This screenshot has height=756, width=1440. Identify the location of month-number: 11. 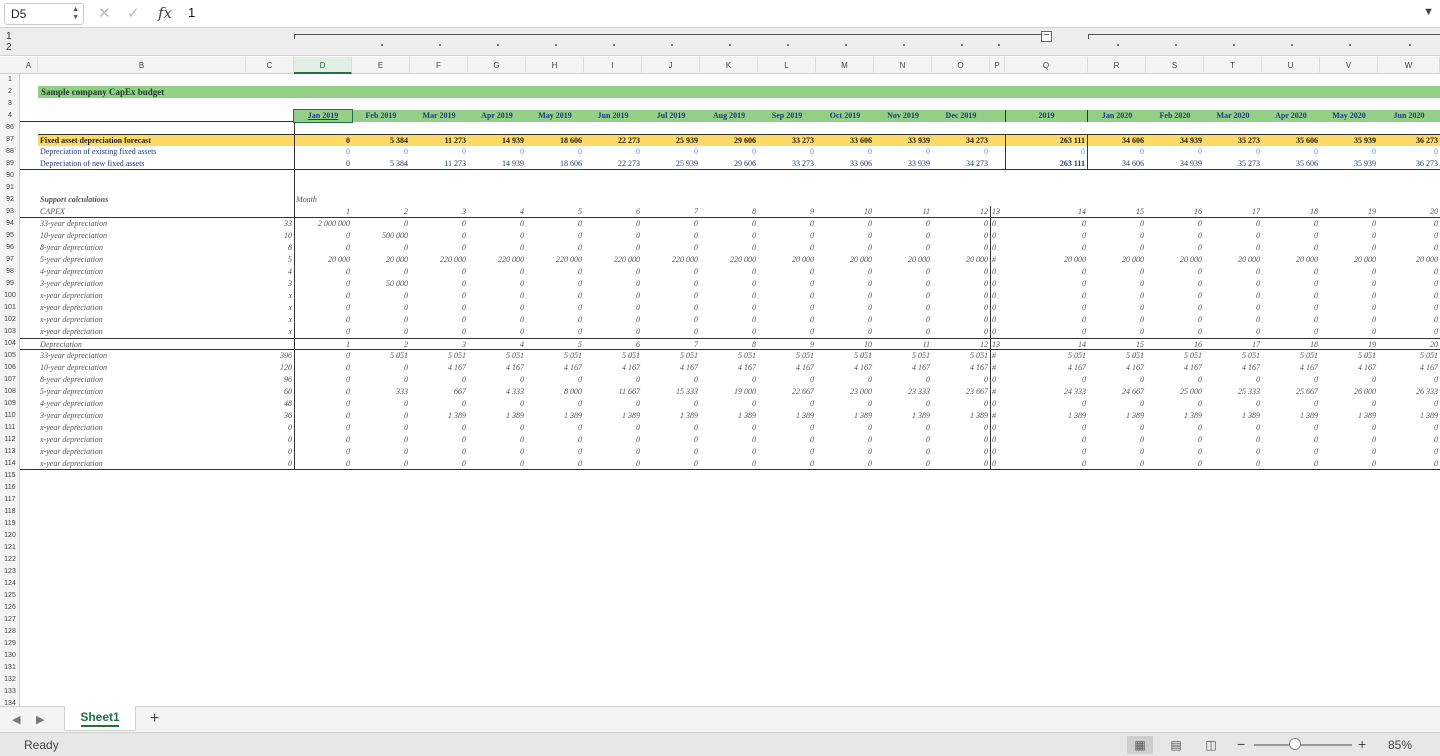
(903, 212).